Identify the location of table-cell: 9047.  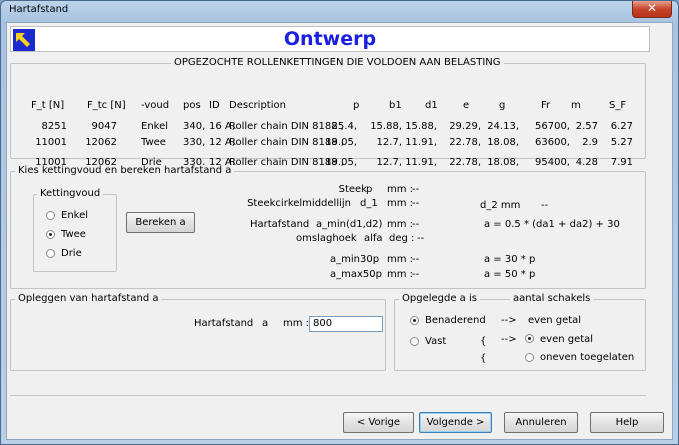
(104, 126).